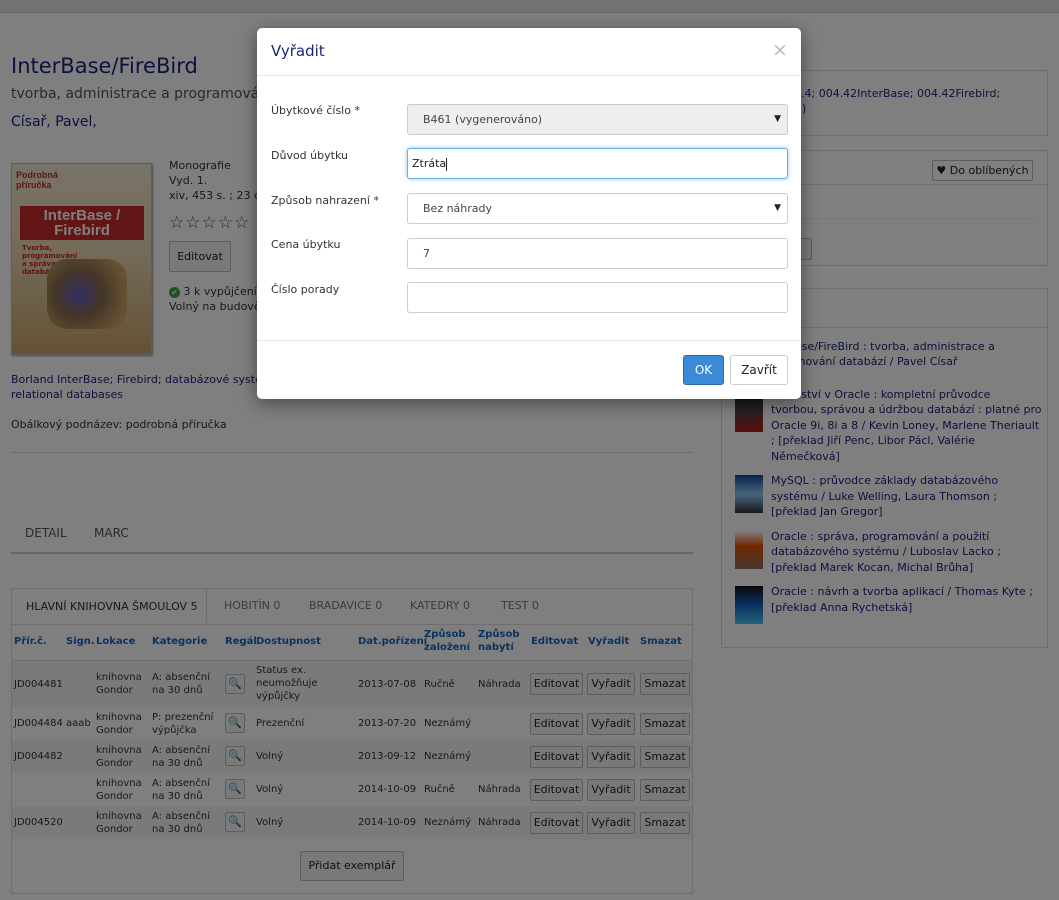  Describe the element at coordinates (325, 200) in the screenshot. I see `field-label: Způsob nahrazení *` at that location.